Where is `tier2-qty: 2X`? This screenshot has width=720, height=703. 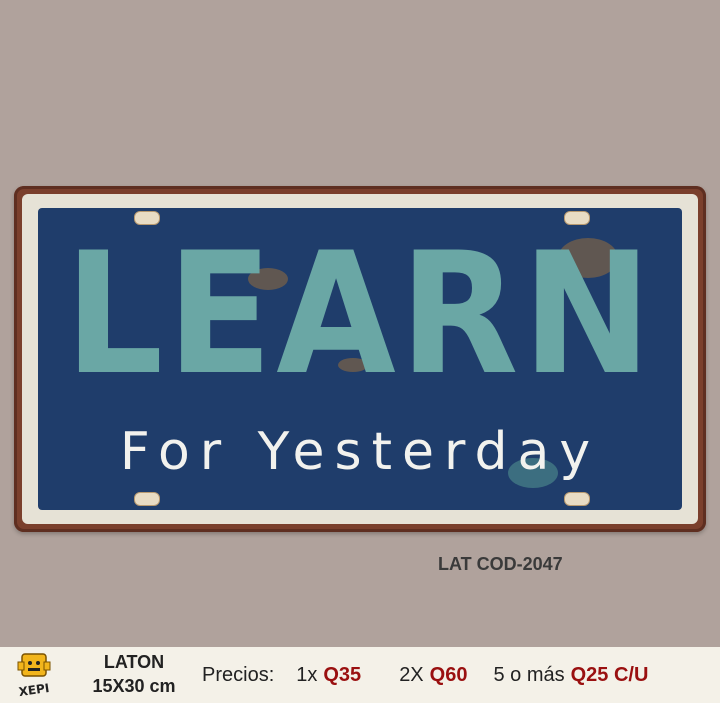
tier2-qty: 2X is located at coordinates (411, 675).